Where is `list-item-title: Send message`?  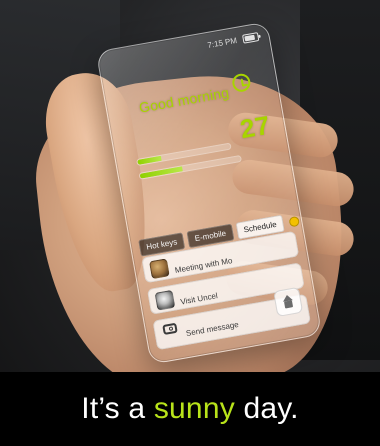
list-item-title: Send message is located at coordinates (212, 329).